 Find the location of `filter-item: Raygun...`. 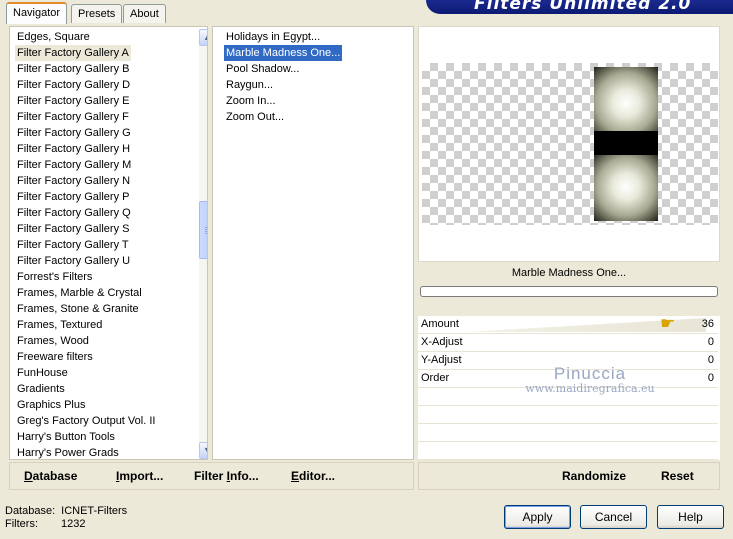

filter-item: Raygun... is located at coordinates (249, 85).